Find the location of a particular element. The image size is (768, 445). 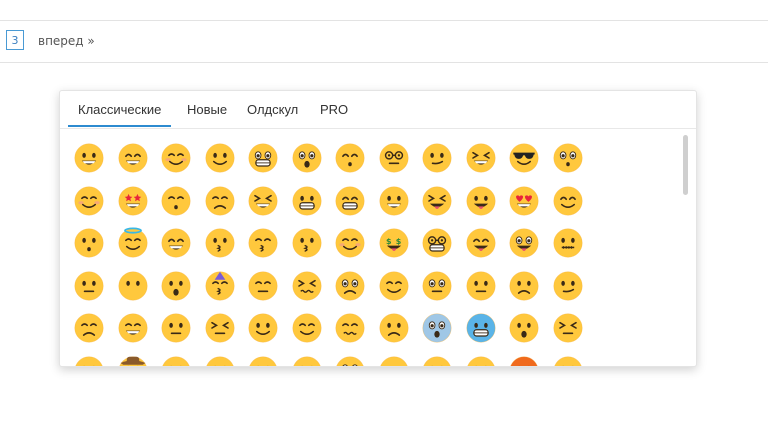

joy-tears-emoji is located at coordinates (176, 243).